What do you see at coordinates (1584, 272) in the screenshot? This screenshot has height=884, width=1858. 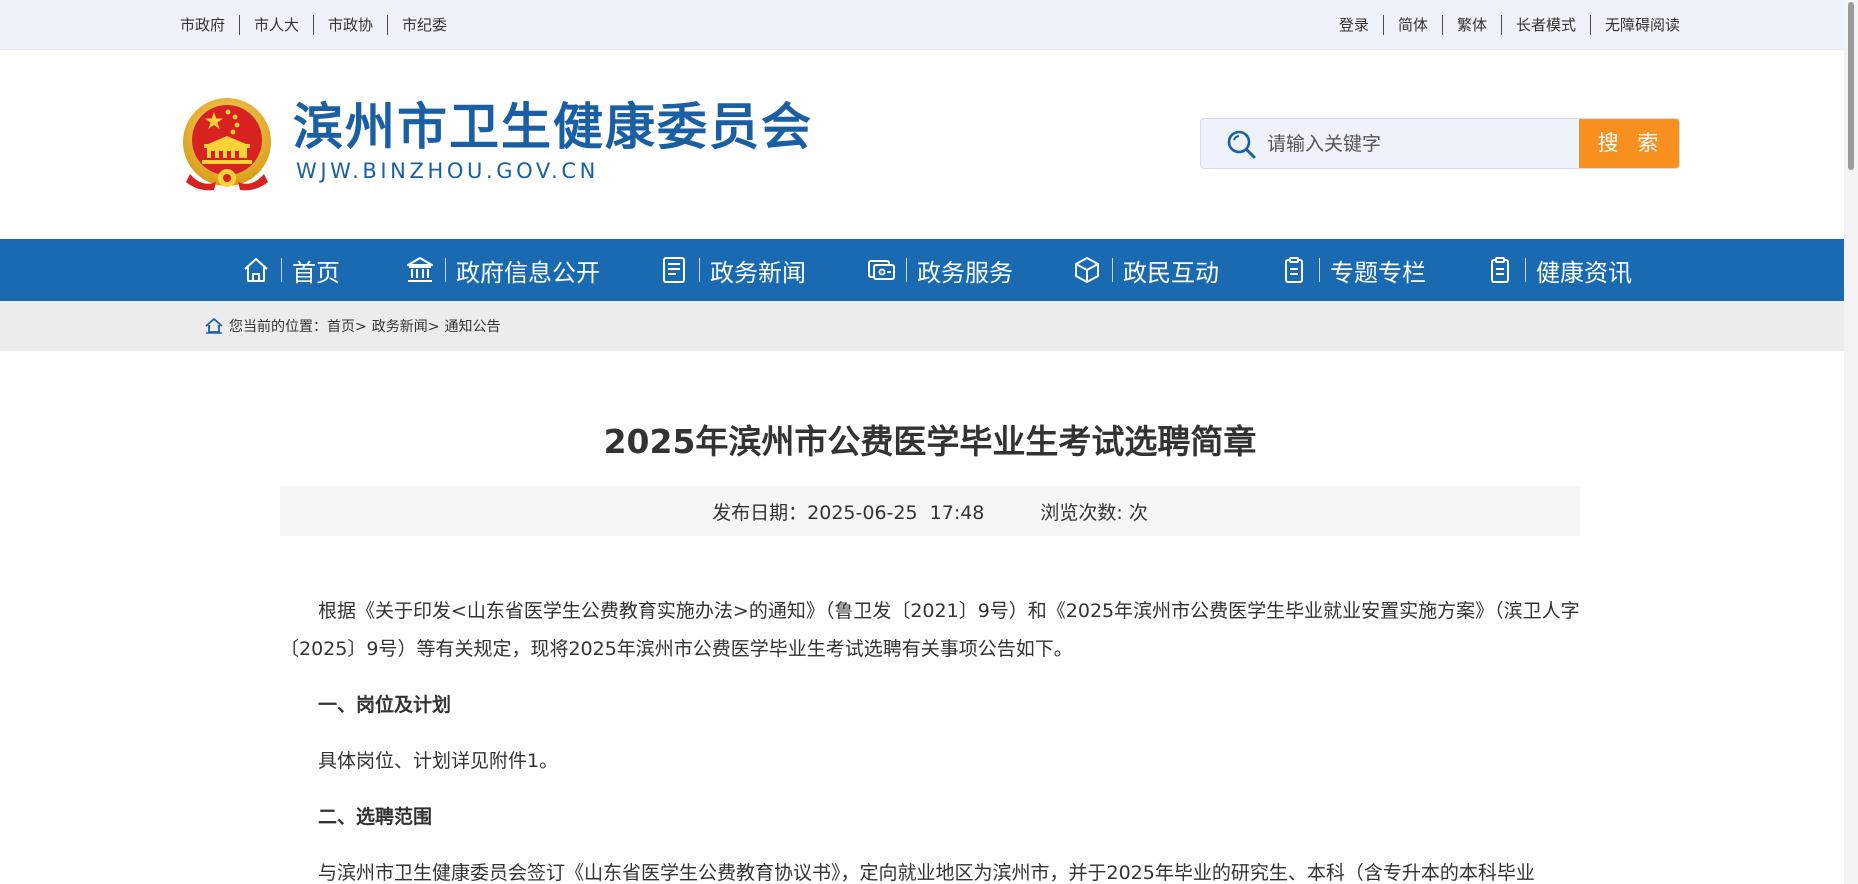 I see `nav-item-label: 健康资讯` at bounding box center [1584, 272].